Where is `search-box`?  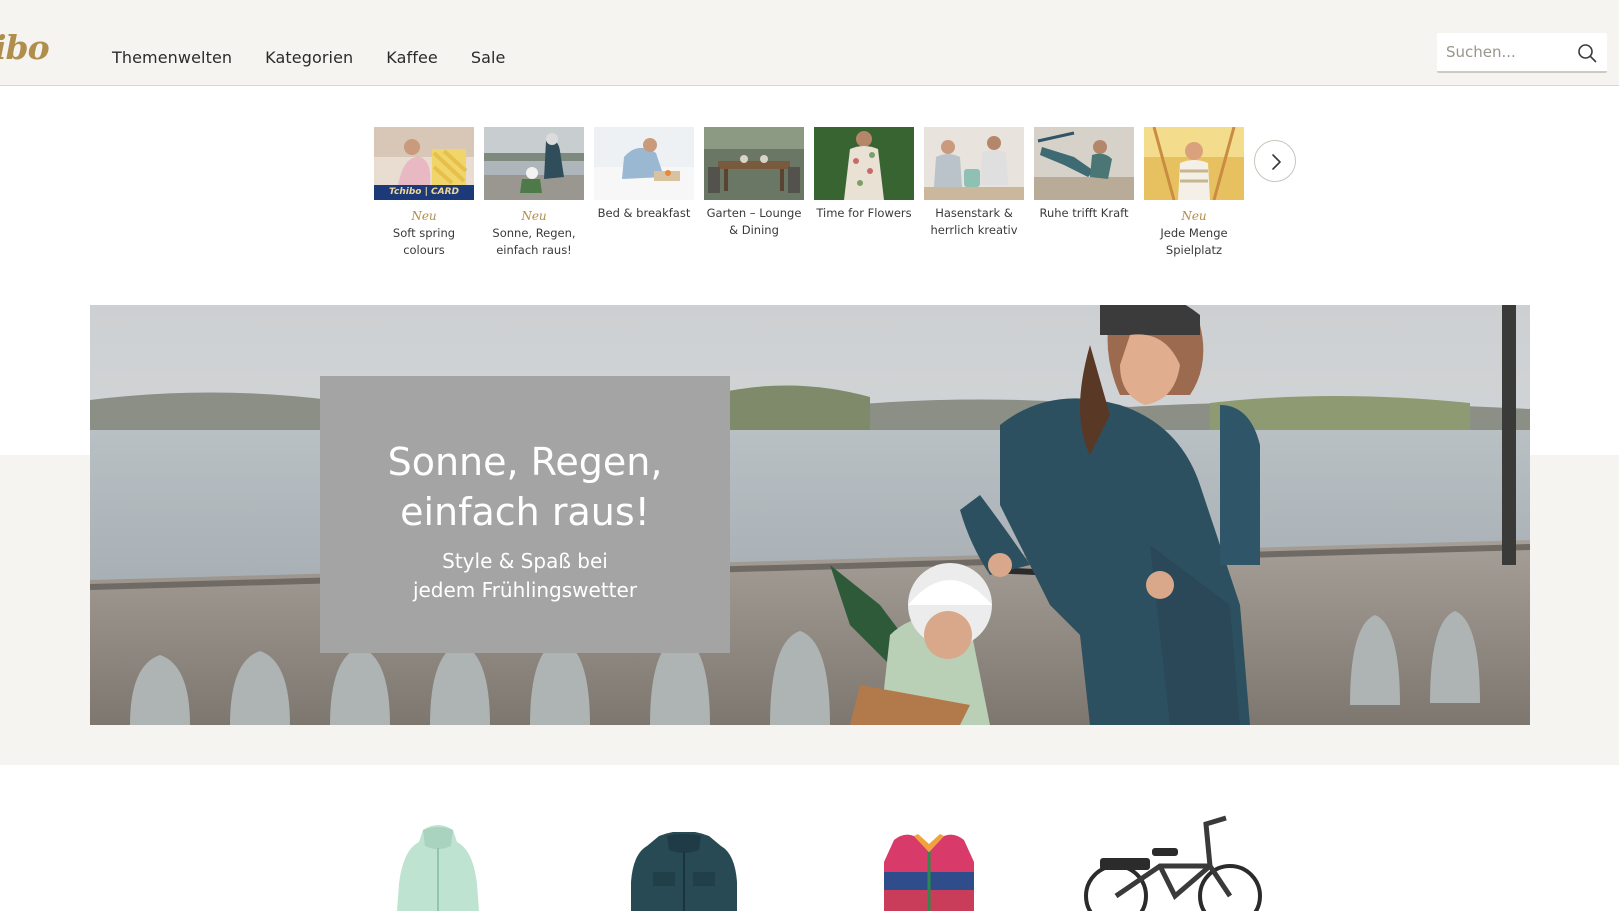
search-box is located at coordinates (1522, 53).